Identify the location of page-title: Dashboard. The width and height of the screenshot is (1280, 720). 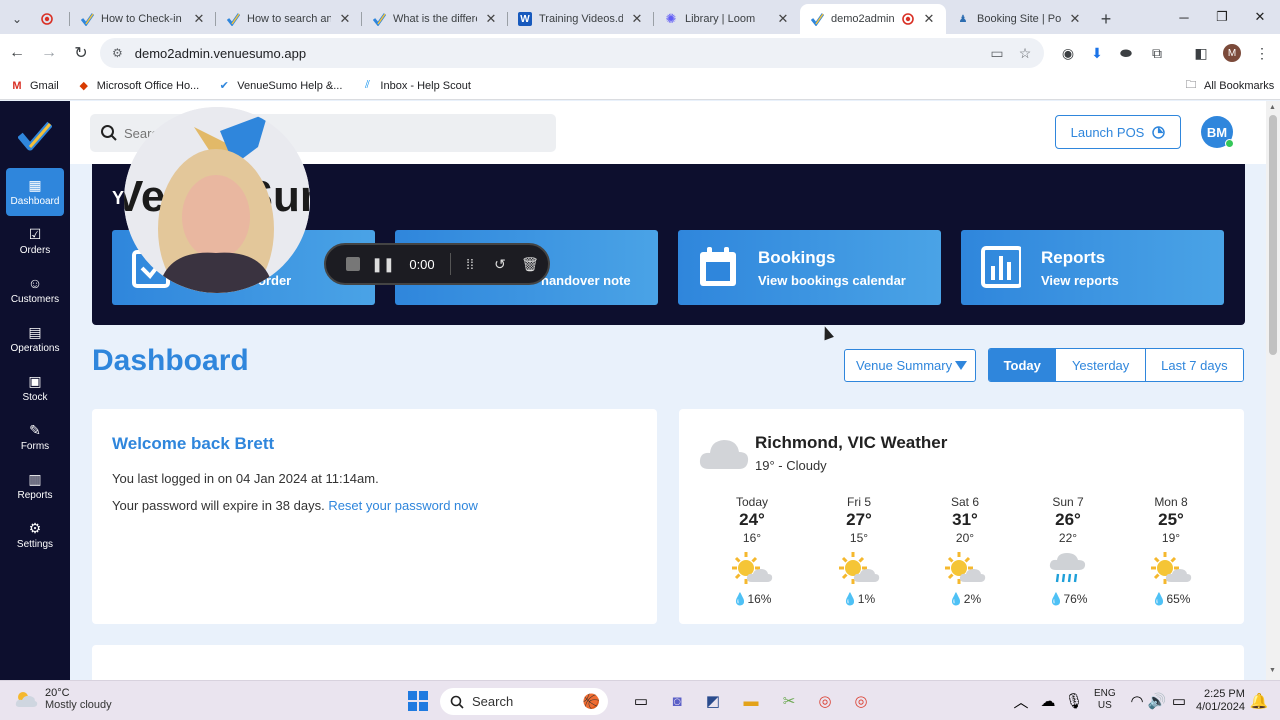
(170, 360).